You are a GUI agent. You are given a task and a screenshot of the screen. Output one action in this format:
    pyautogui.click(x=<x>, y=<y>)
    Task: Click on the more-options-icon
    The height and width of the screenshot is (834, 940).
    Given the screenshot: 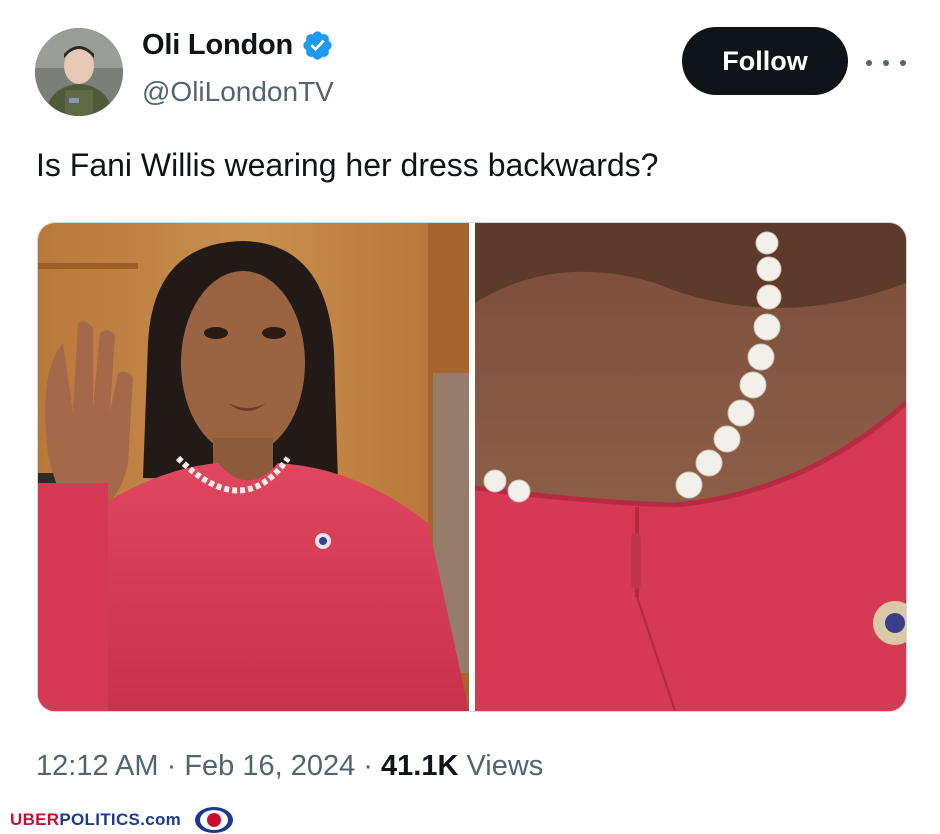 What is the action you would take?
    pyautogui.click(x=886, y=63)
    